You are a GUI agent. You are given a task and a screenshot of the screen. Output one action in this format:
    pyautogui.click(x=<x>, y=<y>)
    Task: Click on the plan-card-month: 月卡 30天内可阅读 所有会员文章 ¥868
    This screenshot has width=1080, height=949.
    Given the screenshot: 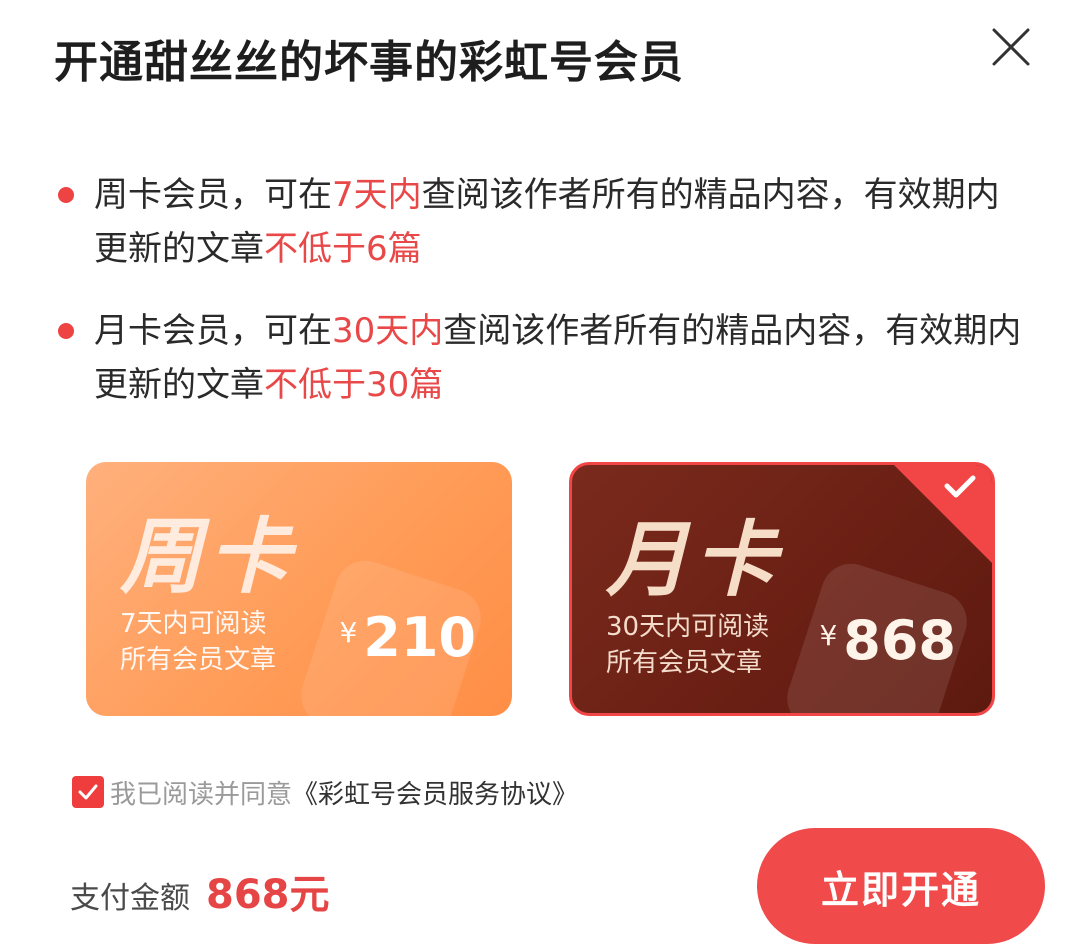 What is the action you would take?
    pyautogui.click(x=782, y=589)
    